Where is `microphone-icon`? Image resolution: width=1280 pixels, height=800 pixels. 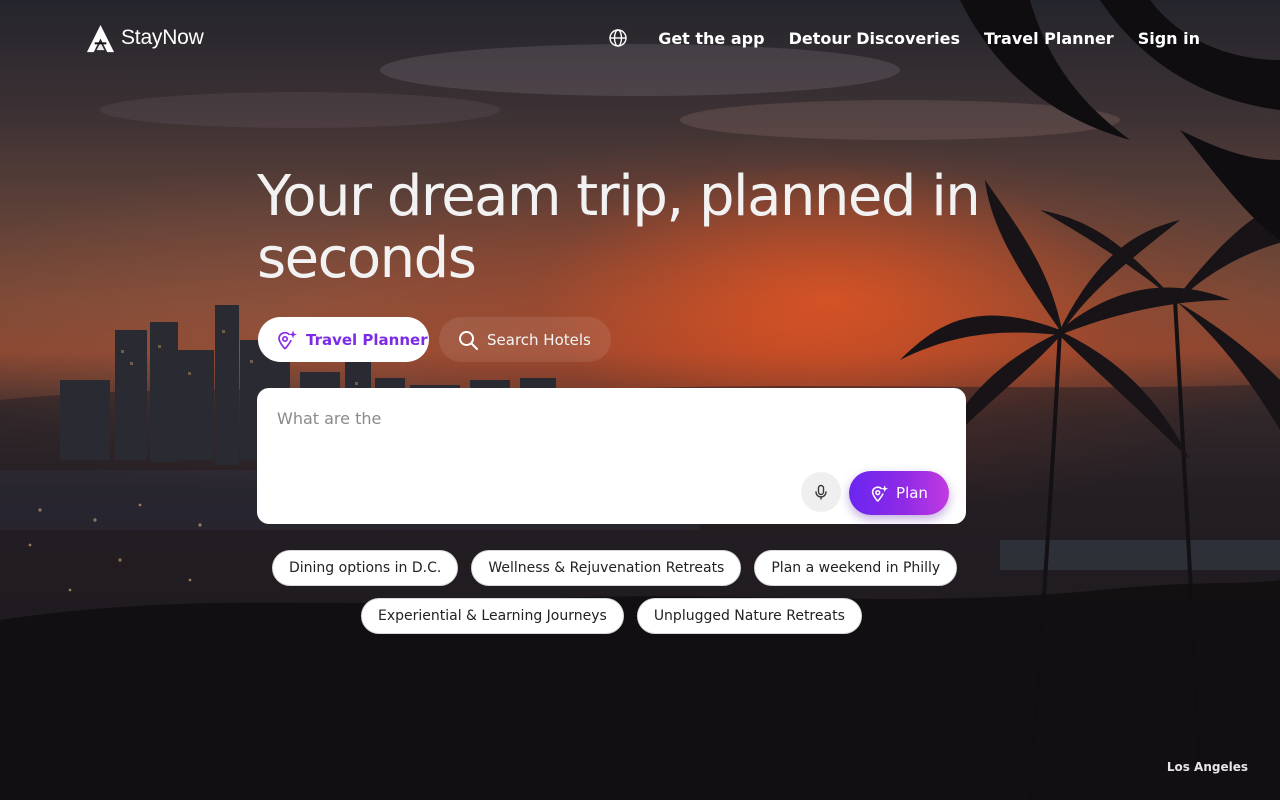
microphone-icon is located at coordinates (821, 492).